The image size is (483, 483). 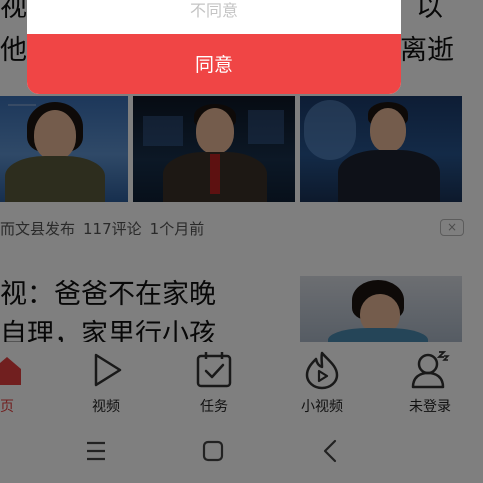 I want to click on agree-button: 同意, so click(x=214, y=64).